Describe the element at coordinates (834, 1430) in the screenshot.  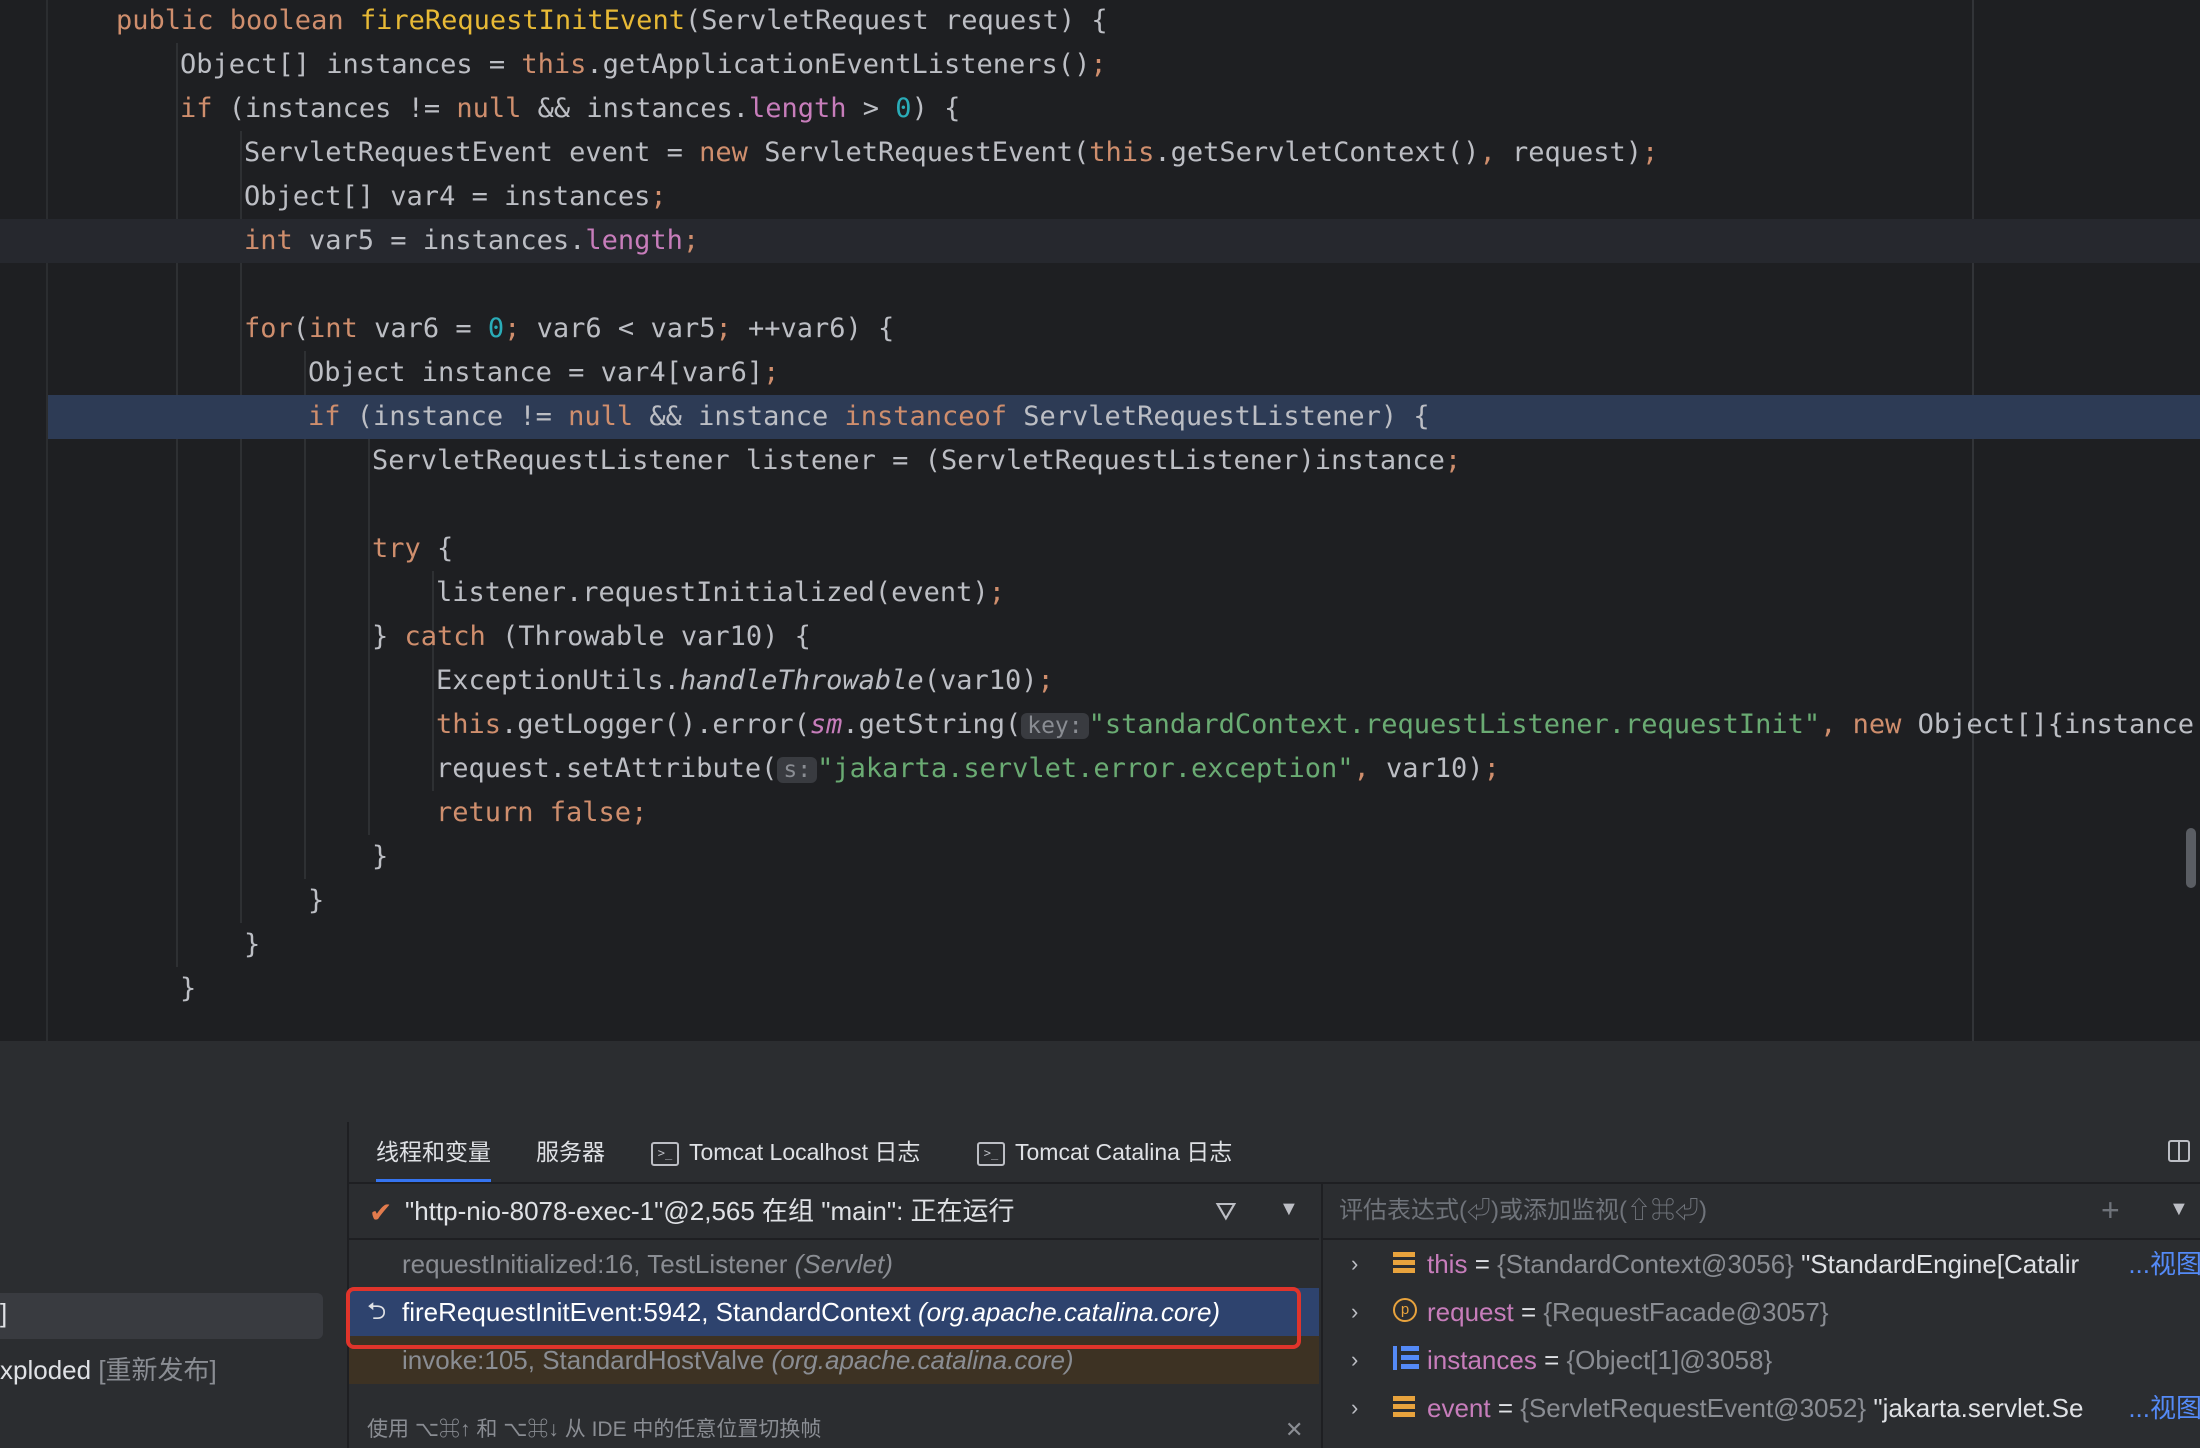
I see `frames-hint-bar: 使用 ⌥⌘↑ 和 ⌥⌘↓ 从 IDE 中的任意位置切换帧 ✕` at that location.